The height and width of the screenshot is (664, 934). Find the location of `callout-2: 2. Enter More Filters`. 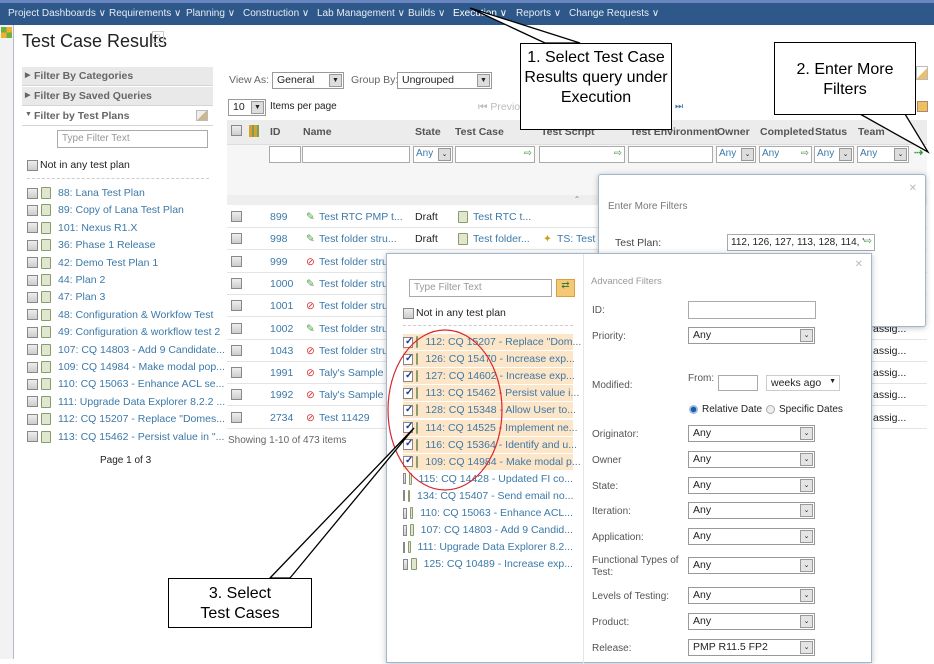

callout-2: 2. Enter More Filters is located at coordinates (845, 78).